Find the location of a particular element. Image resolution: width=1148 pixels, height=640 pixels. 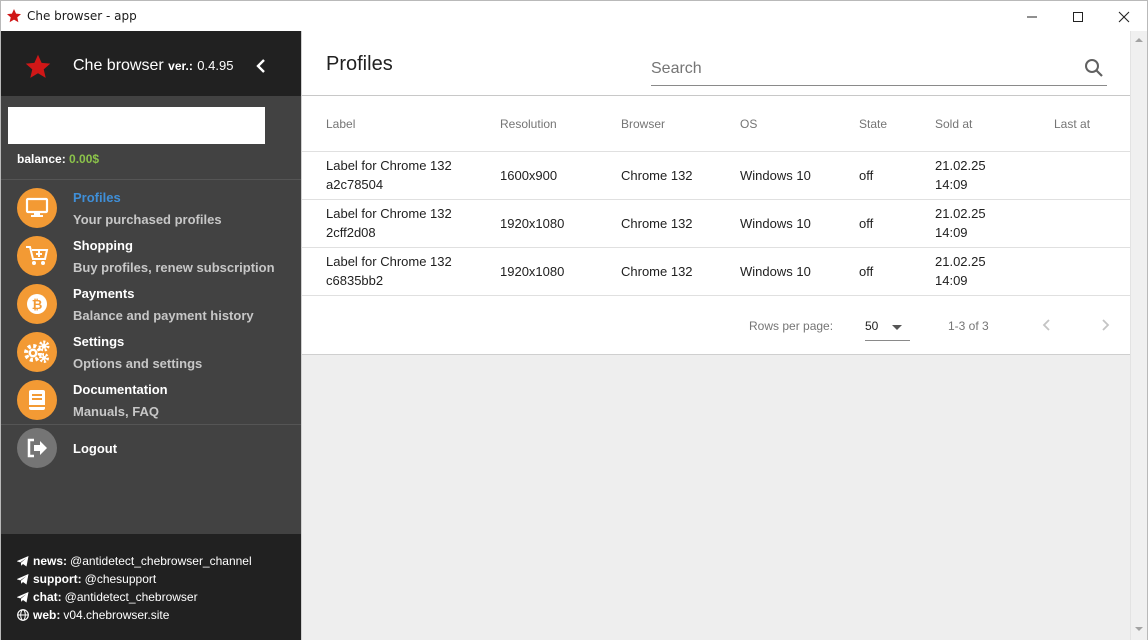

sidebar-item-payments: ₿ Payments Balance and payment history is located at coordinates (151, 304).